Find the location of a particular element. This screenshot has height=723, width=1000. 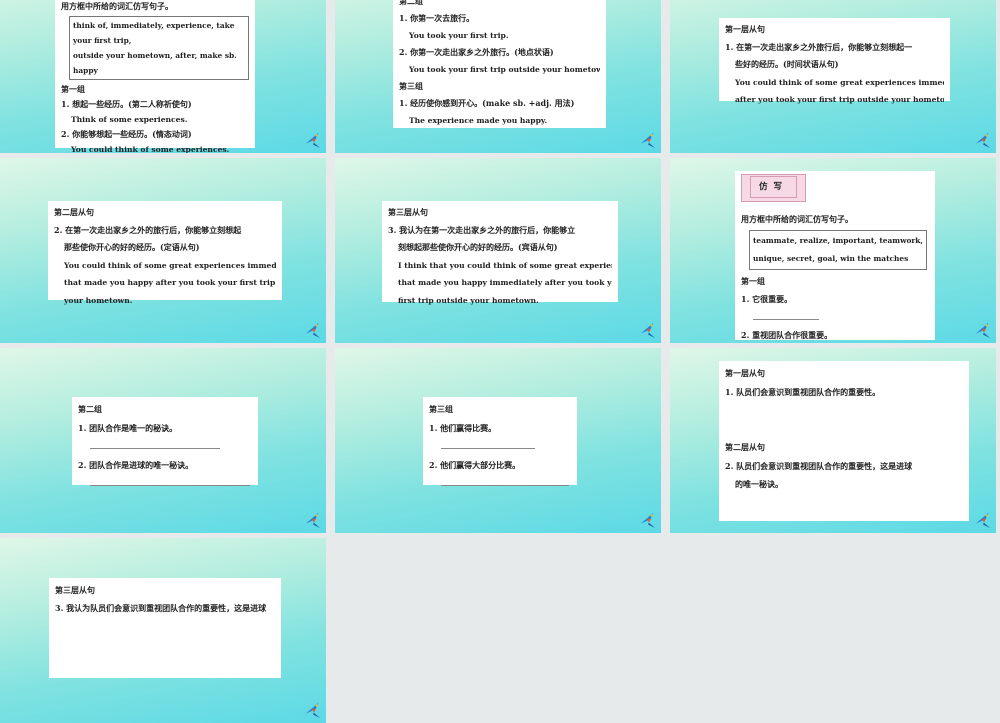

vocabulary-line: unique, secret, goal, win the matches is located at coordinates (831, 258).